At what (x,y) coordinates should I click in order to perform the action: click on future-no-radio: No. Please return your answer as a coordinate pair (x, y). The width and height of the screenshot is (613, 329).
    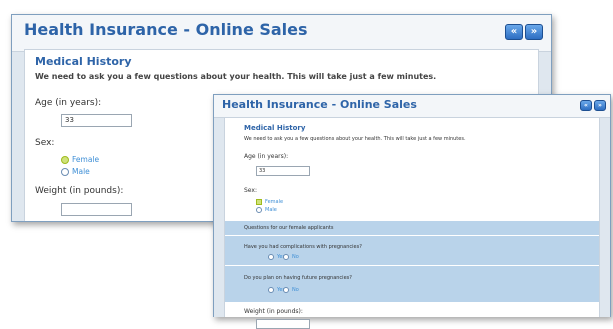
    Looking at the image, I should click on (291, 290).